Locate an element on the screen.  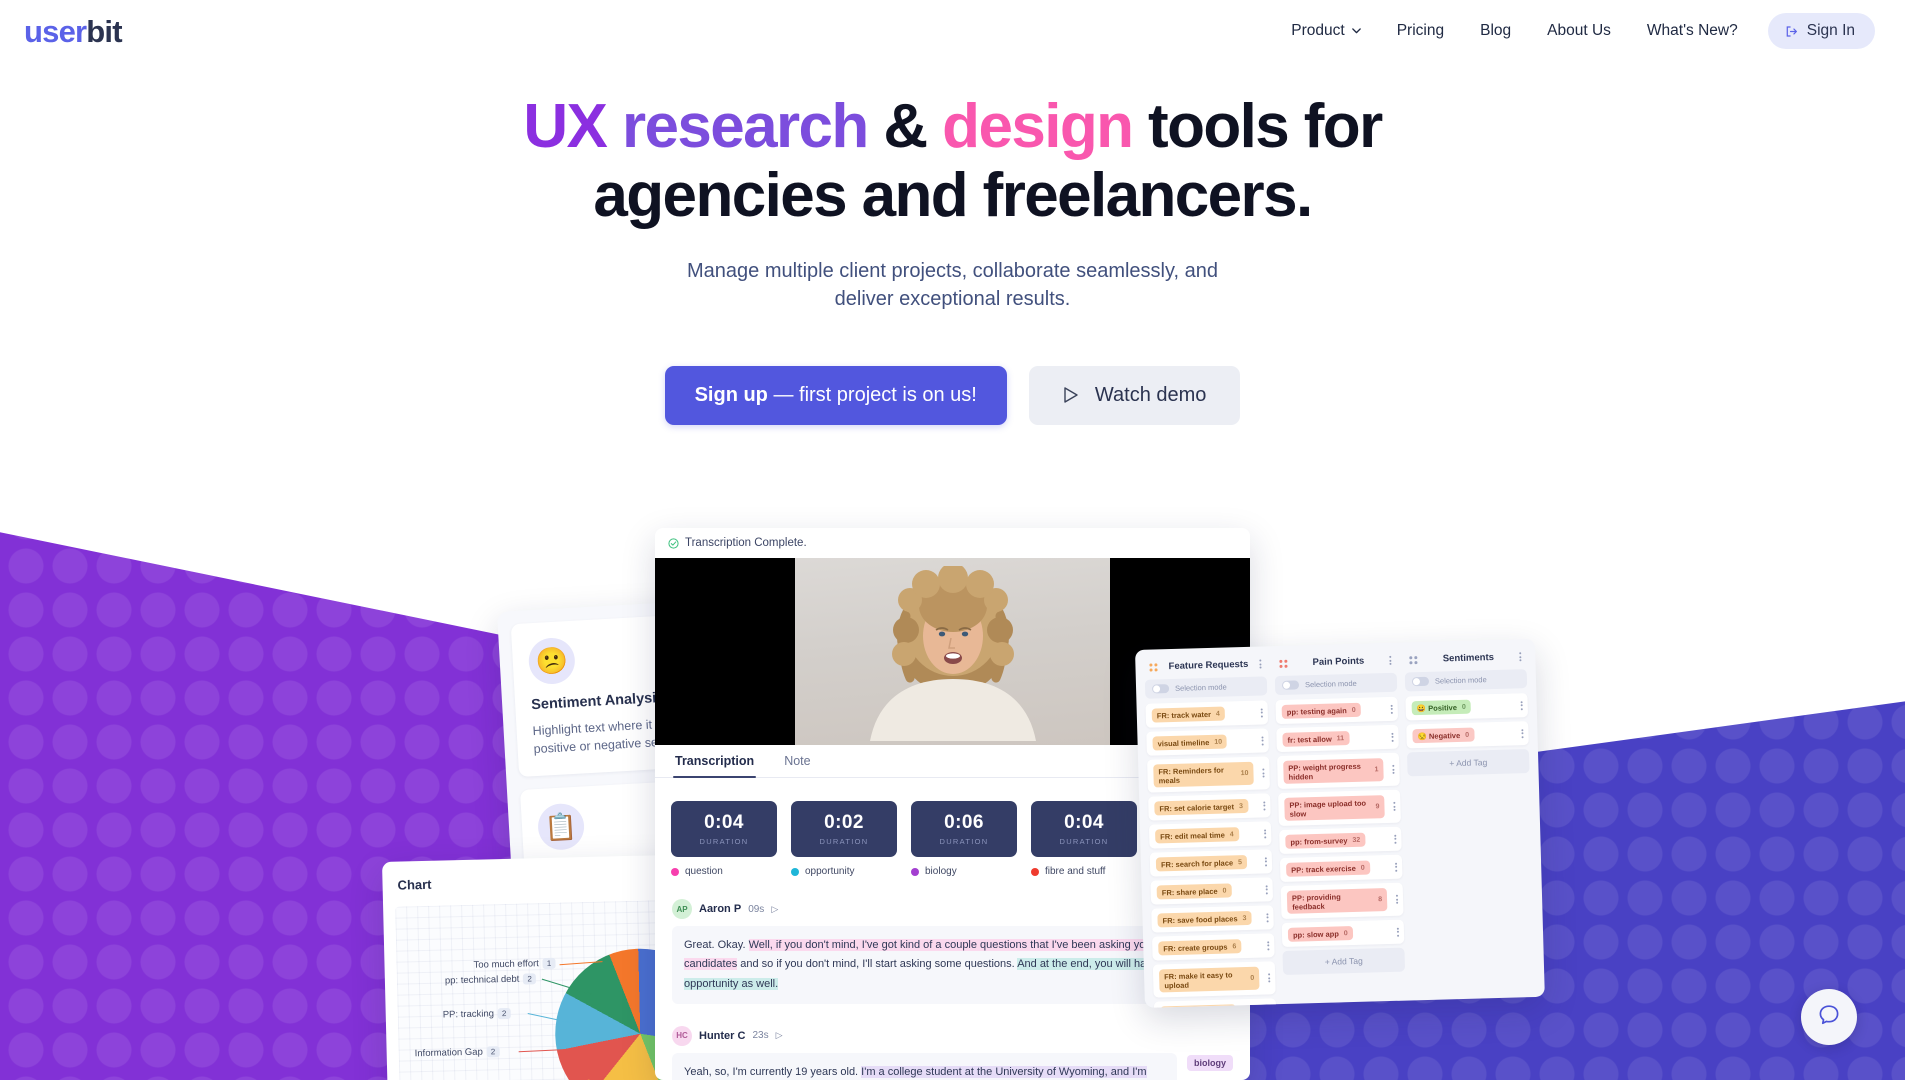
nav-item-pricing: Pricing is located at coordinates (1420, 31).